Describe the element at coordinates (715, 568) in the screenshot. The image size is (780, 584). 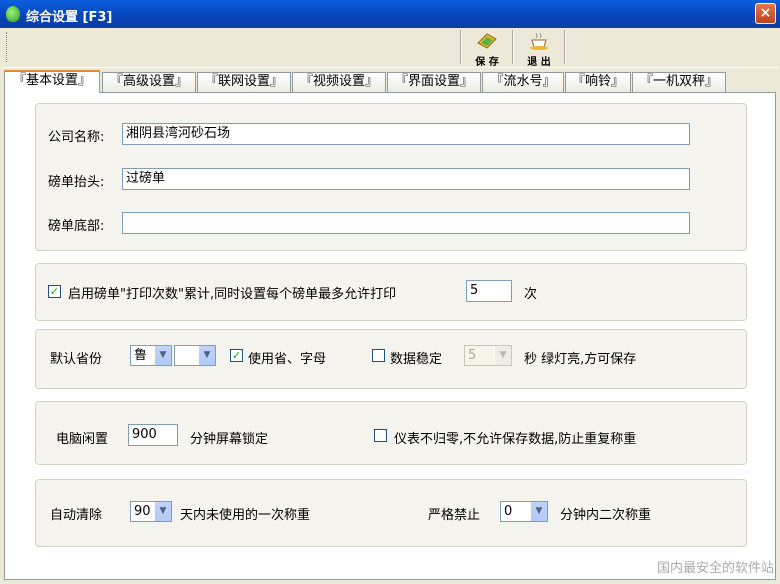
I see `watermark-text: 国内最安全的软件站` at that location.